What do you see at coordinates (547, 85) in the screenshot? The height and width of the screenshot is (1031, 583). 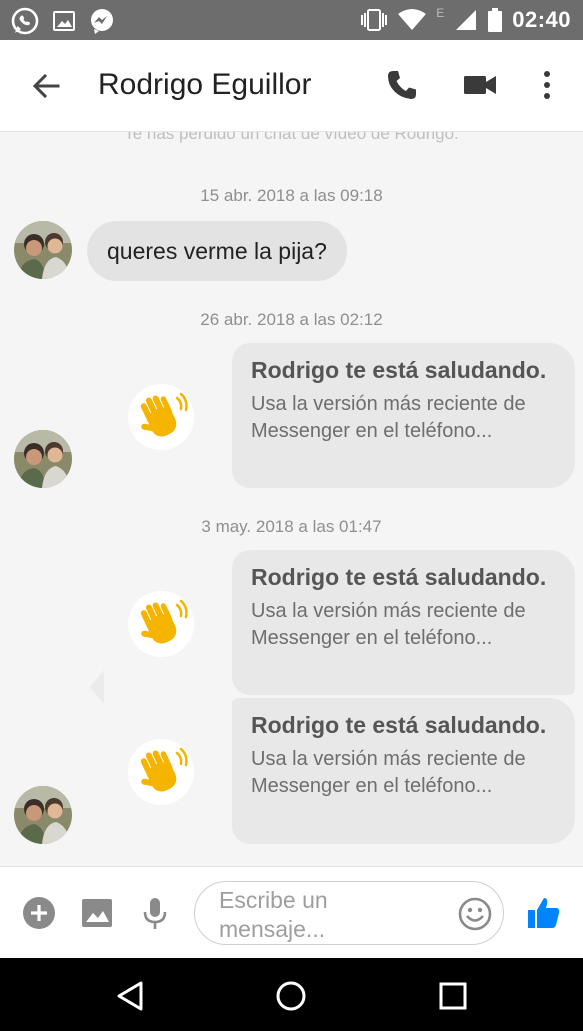 I see `more-vert-icon` at bounding box center [547, 85].